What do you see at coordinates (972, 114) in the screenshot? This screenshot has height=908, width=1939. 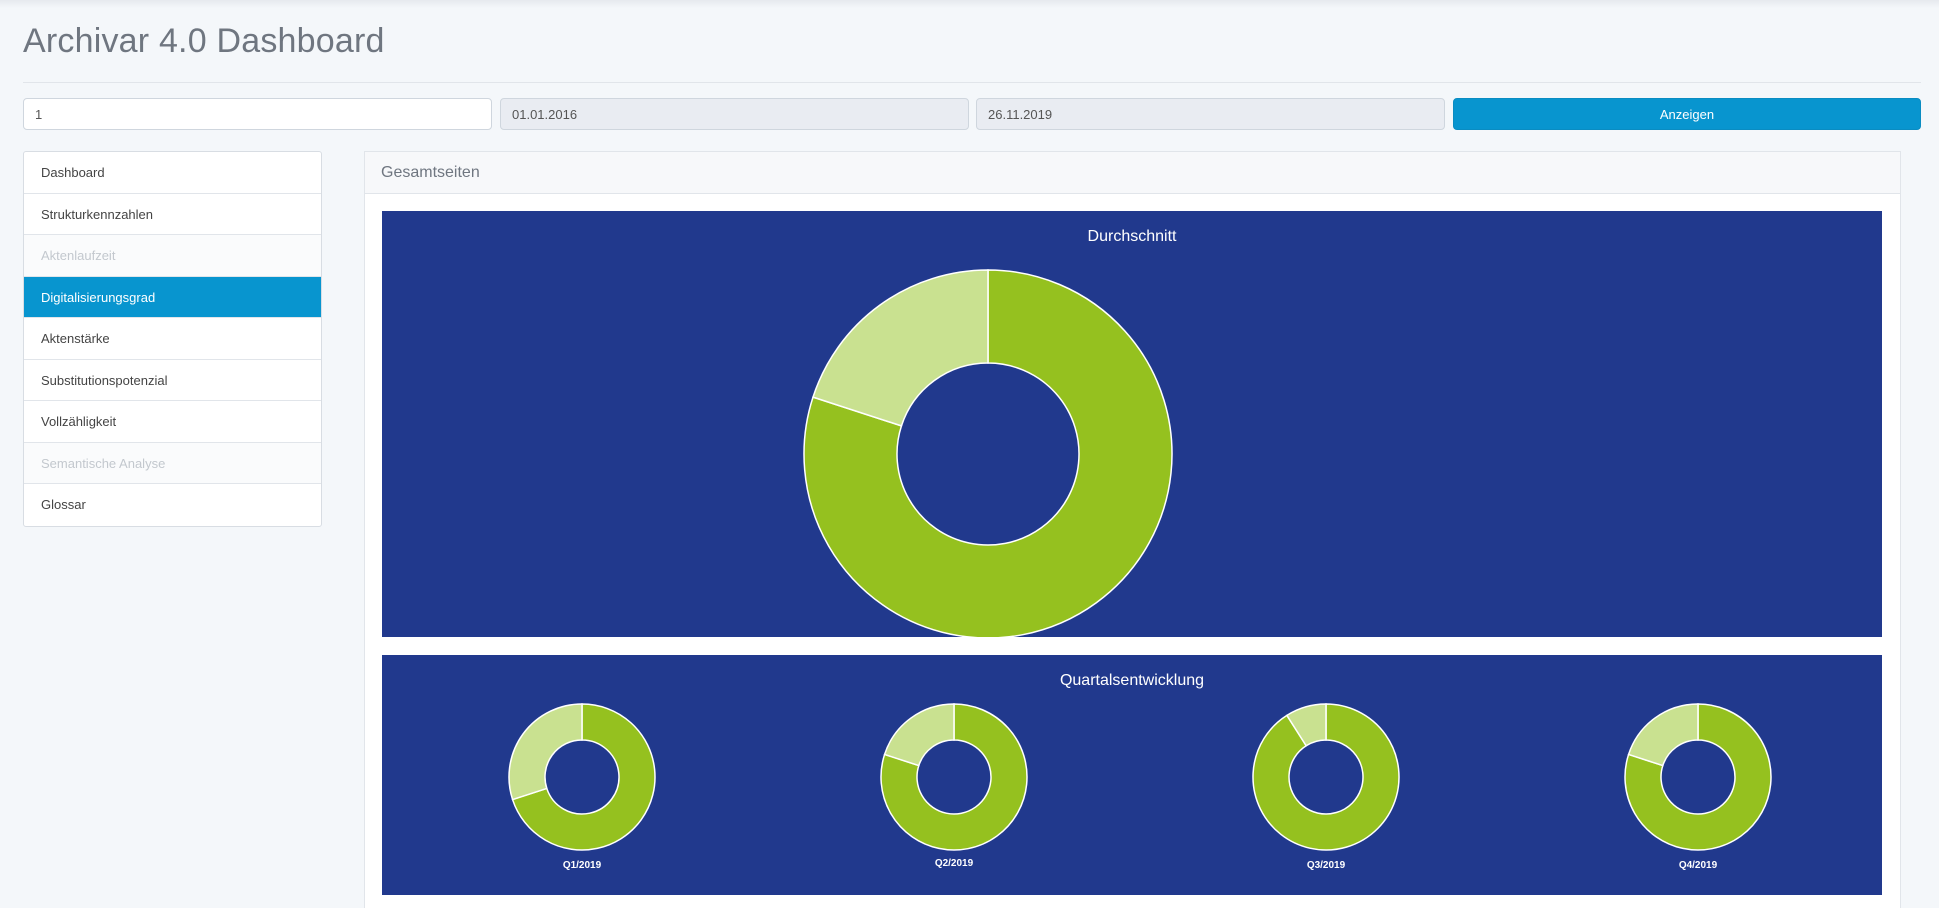 I see `filter-bar: Anzeigen` at bounding box center [972, 114].